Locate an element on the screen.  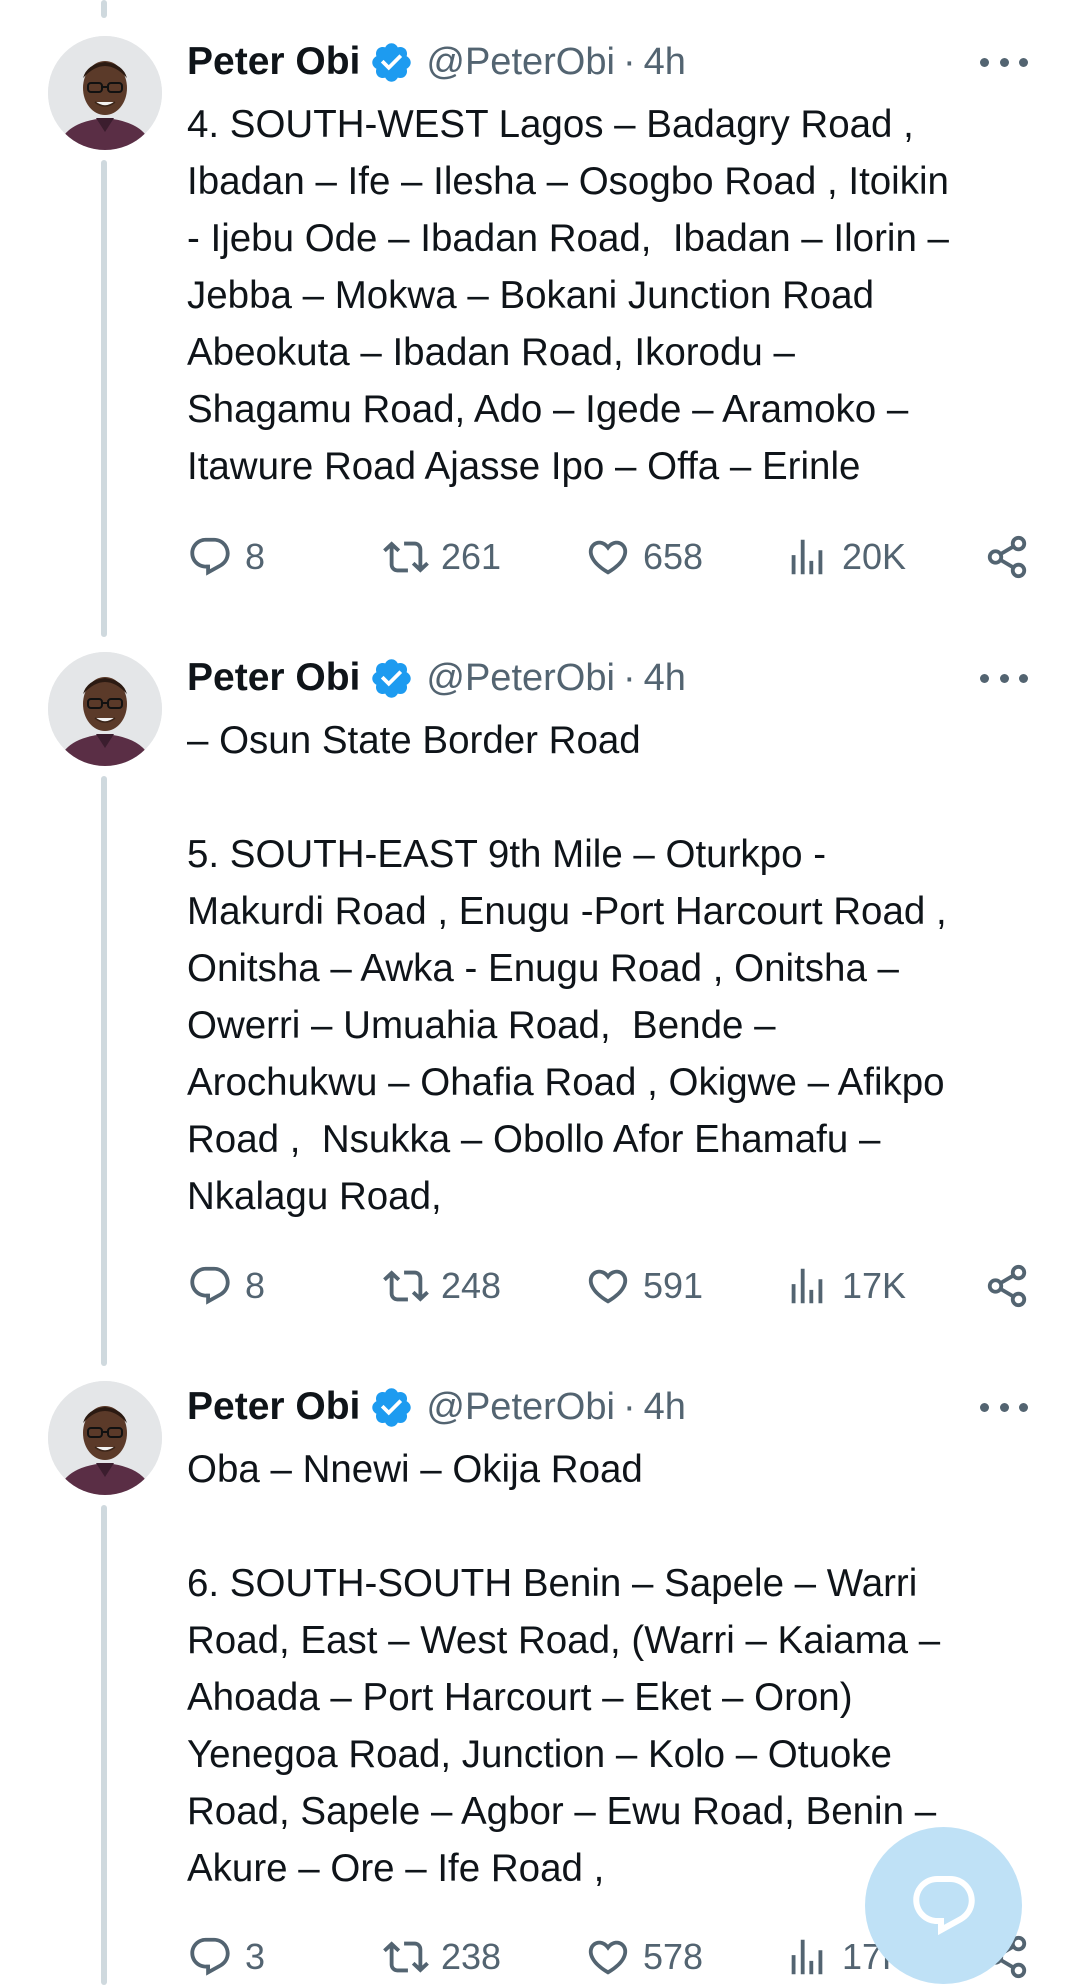
retweet-count: 248 is located at coordinates (471, 1285).